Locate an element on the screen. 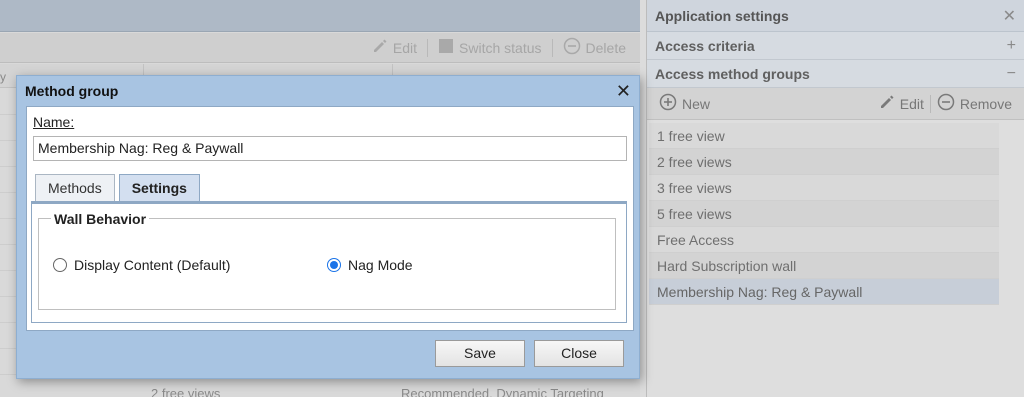 This screenshot has width=1024, height=397. list-item-selected: Membership Nag: Reg & Paywall is located at coordinates (824, 292).